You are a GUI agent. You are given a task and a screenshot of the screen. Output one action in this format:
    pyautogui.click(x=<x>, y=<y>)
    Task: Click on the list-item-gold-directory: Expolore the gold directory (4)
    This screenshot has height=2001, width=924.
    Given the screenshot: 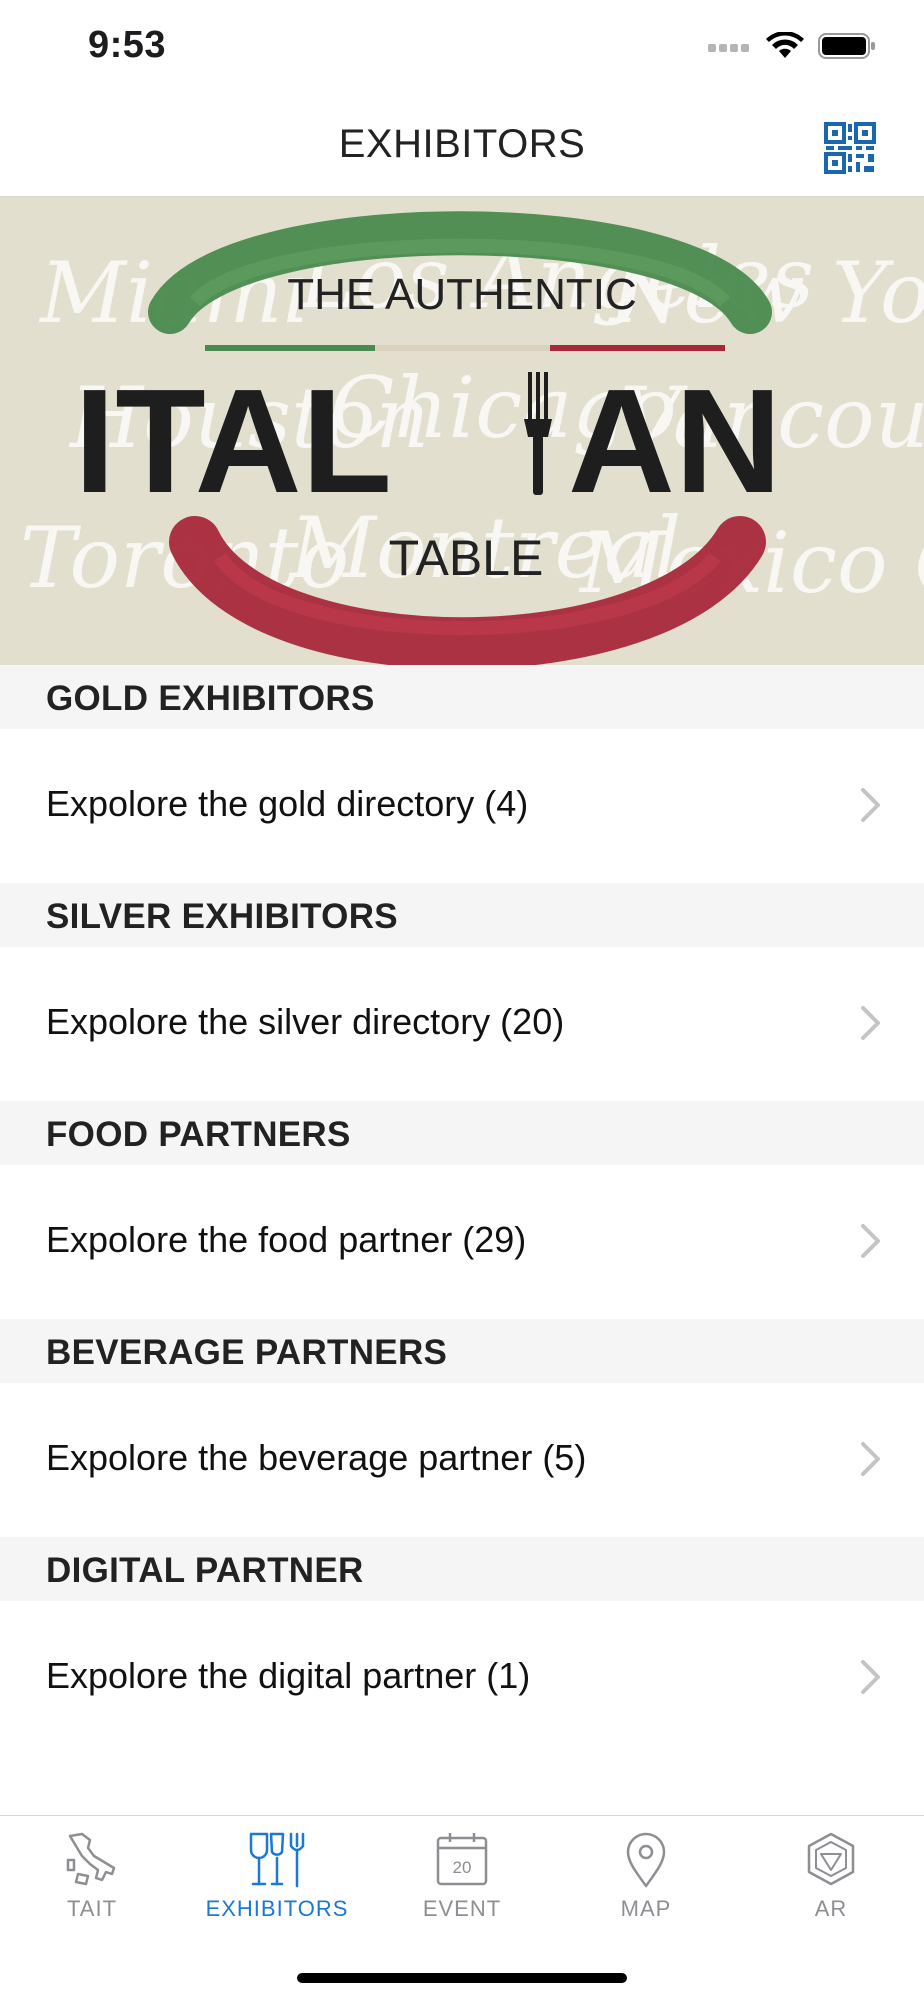 What is the action you would take?
    pyautogui.click(x=462, y=806)
    